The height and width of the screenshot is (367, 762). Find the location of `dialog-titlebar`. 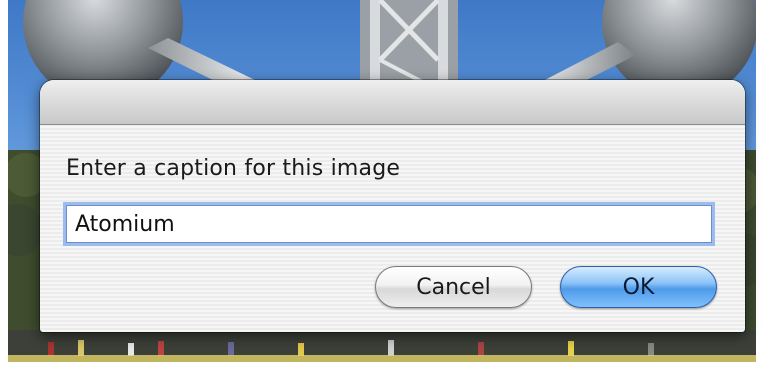

dialog-titlebar is located at coordinates (392, 102).